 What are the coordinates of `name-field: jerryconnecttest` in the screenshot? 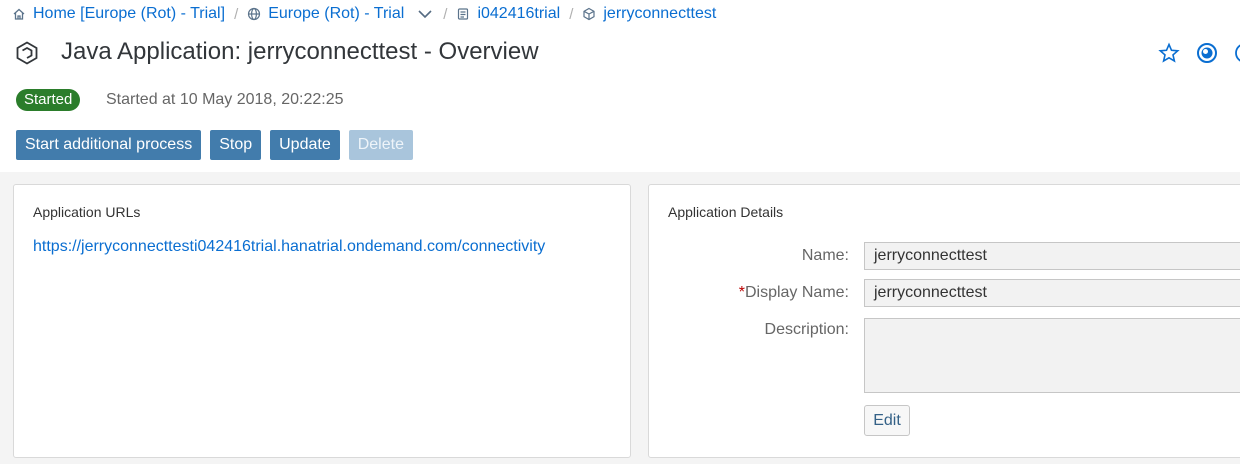 It's located at (1052, 256).